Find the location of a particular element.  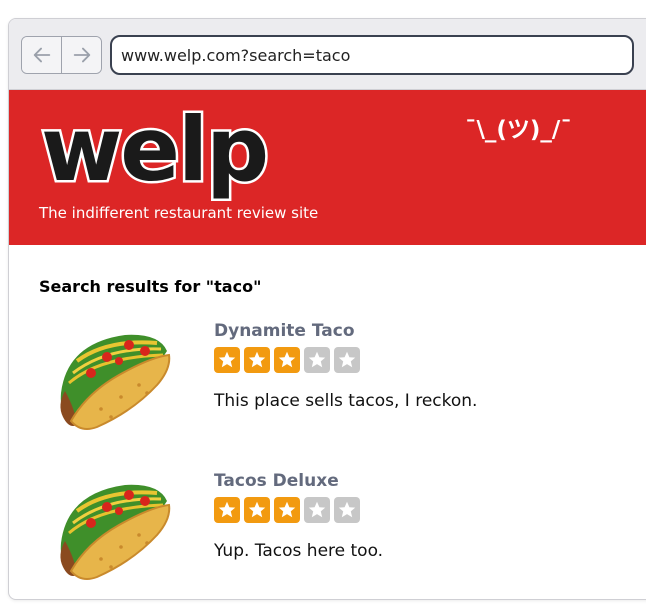

restaurant-description: Yup. Tacos here too. is located at coordinates (299, 551).